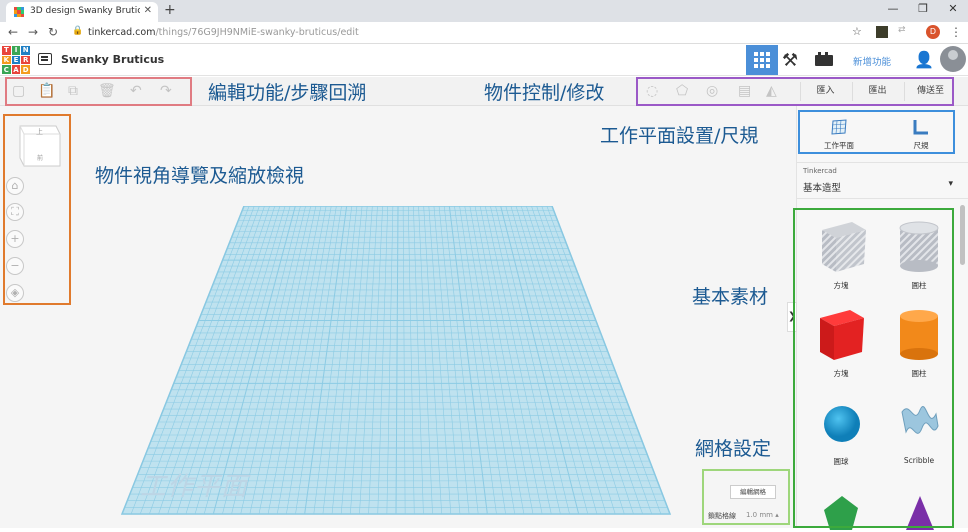  What do you see at coordinates (19, 12) in the screenshot?
I see `tinkercad-favicon` at bounding box center [19, 12].